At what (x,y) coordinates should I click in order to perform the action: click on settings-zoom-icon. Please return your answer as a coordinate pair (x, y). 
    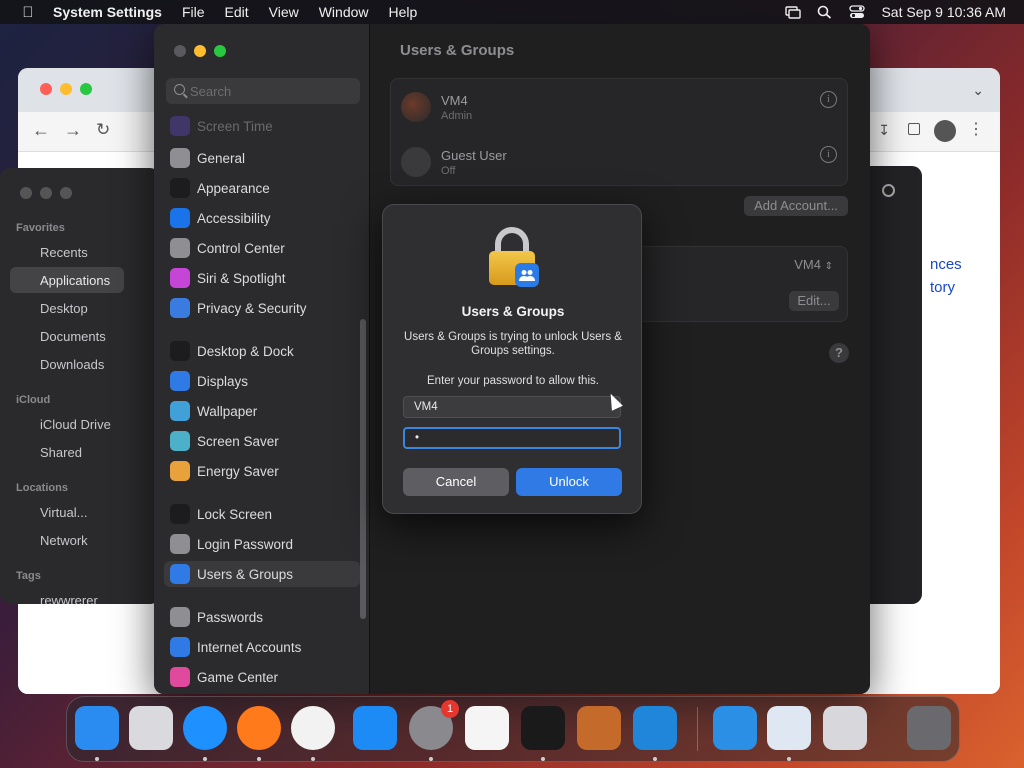
    Looking at the image, I should click on (220, 51).